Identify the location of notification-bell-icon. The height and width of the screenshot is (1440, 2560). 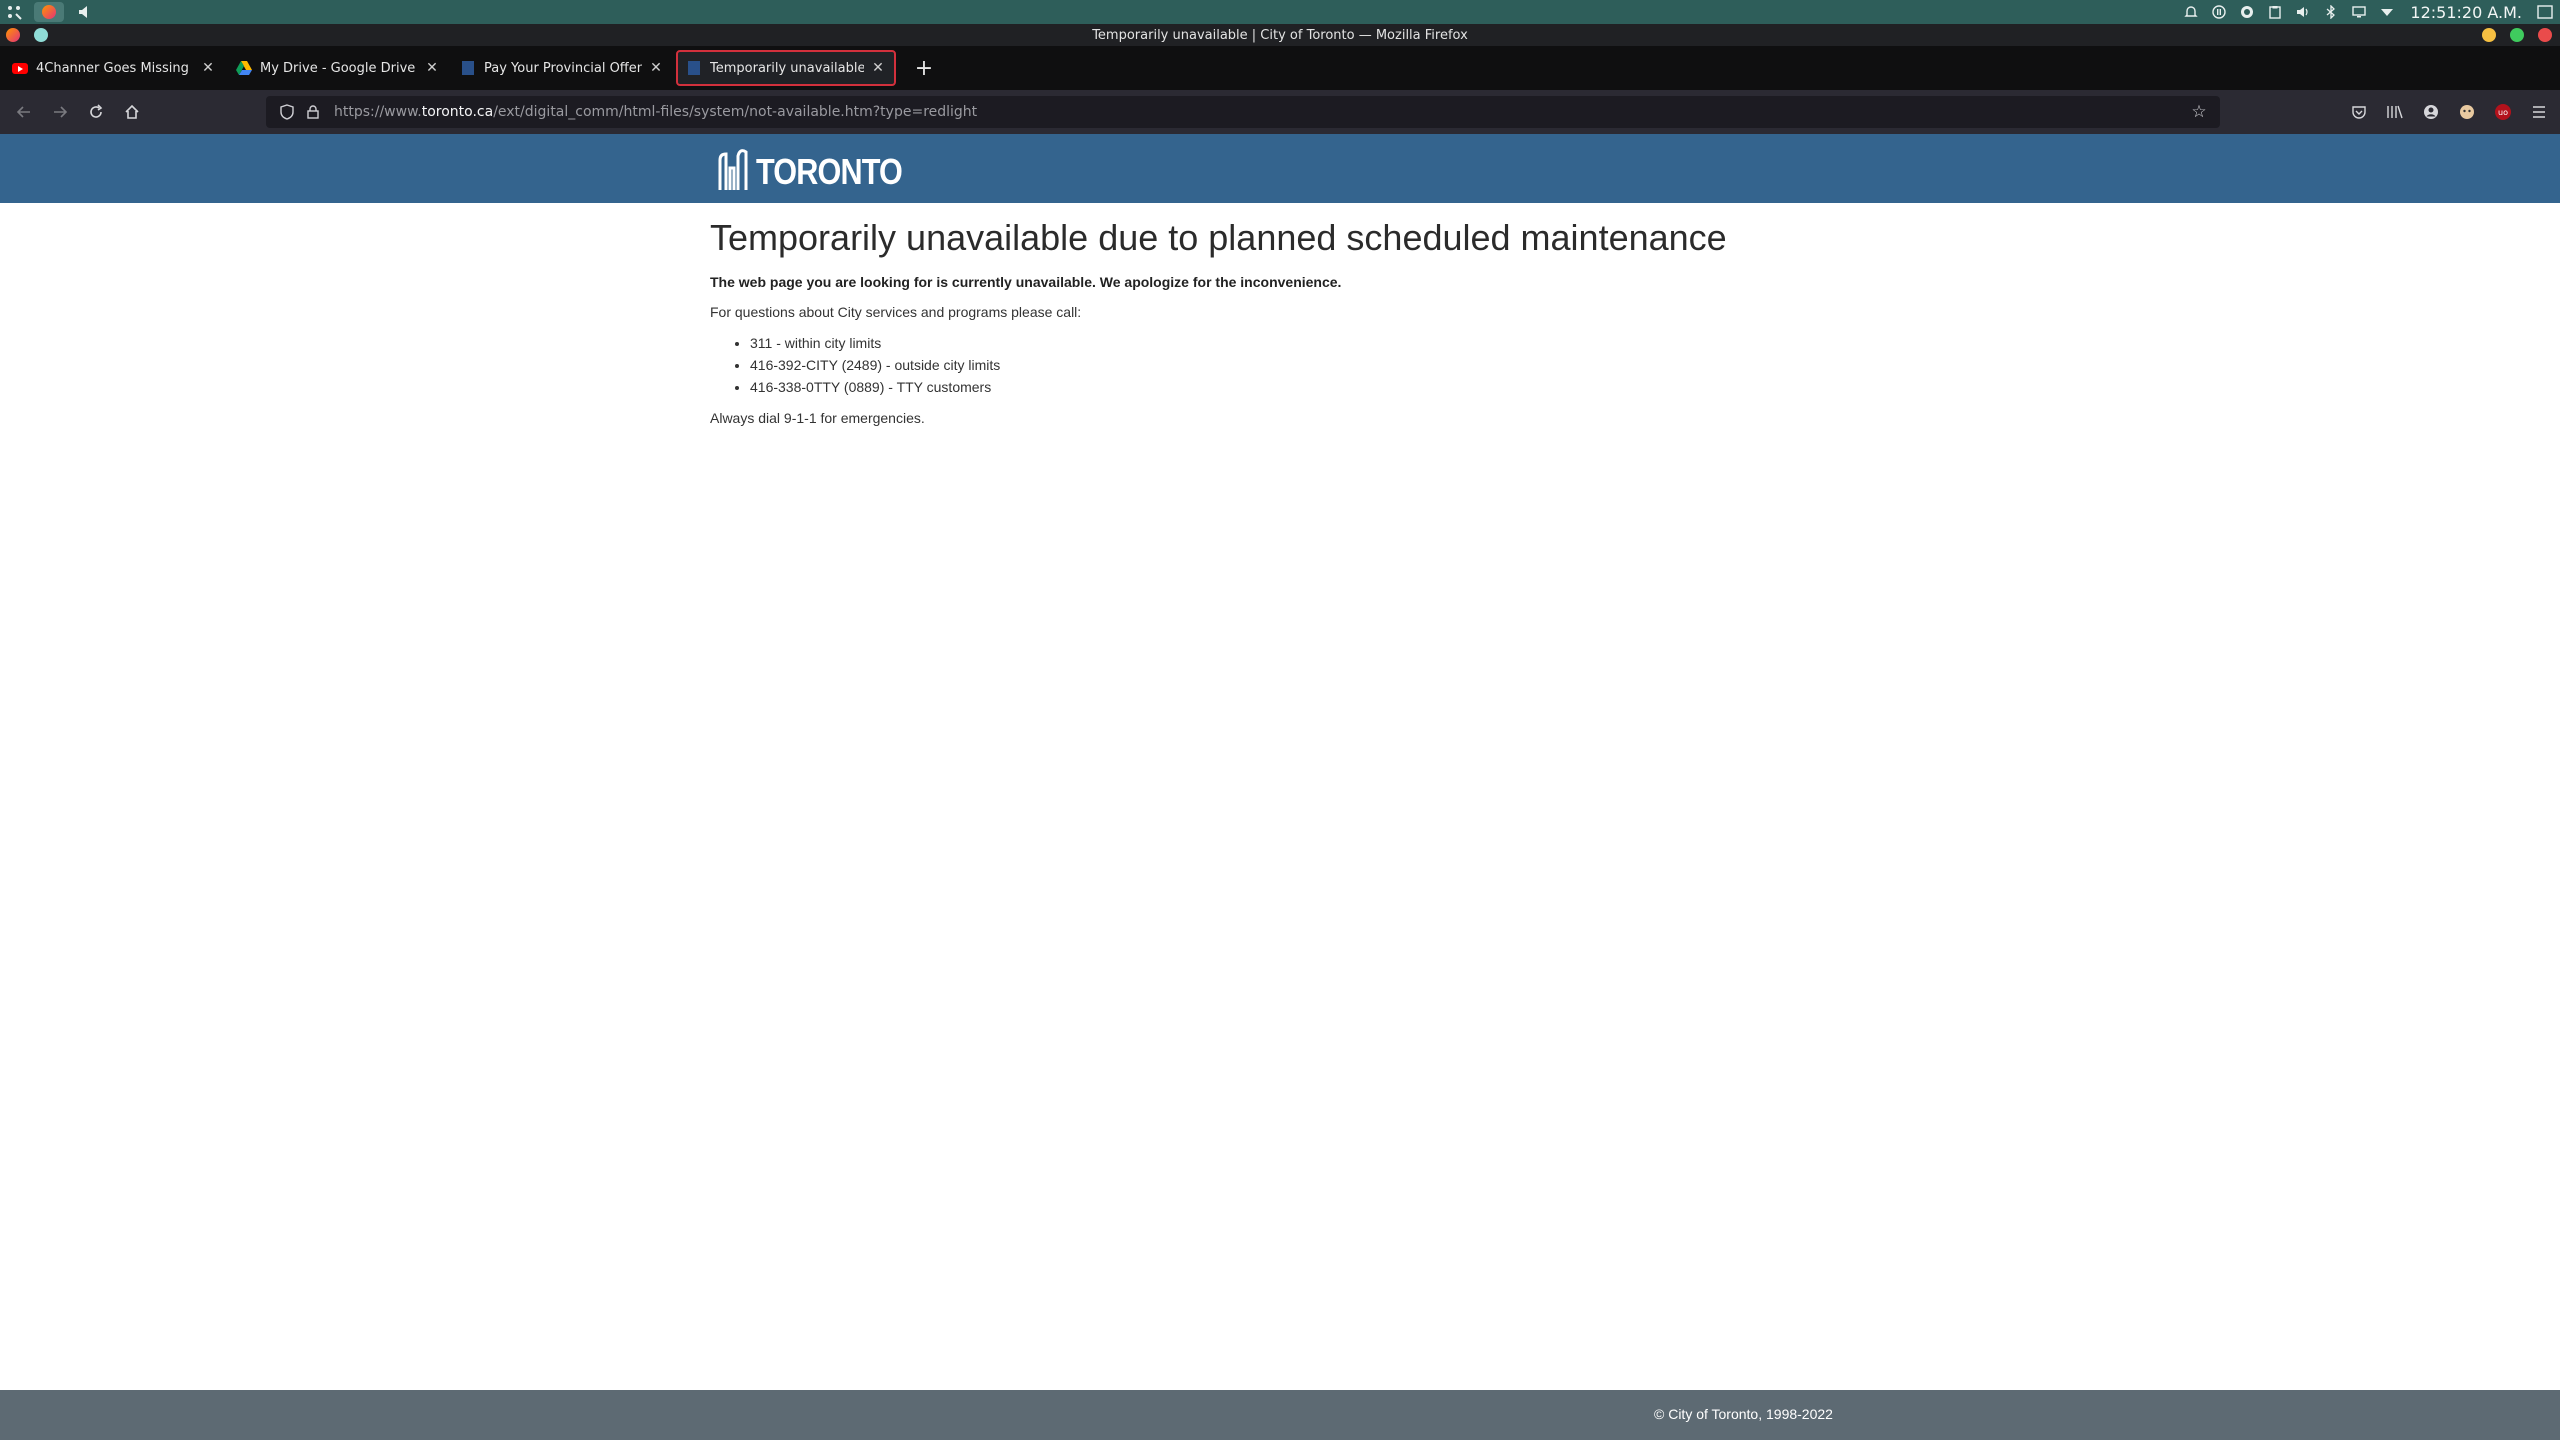
(2191, 12).